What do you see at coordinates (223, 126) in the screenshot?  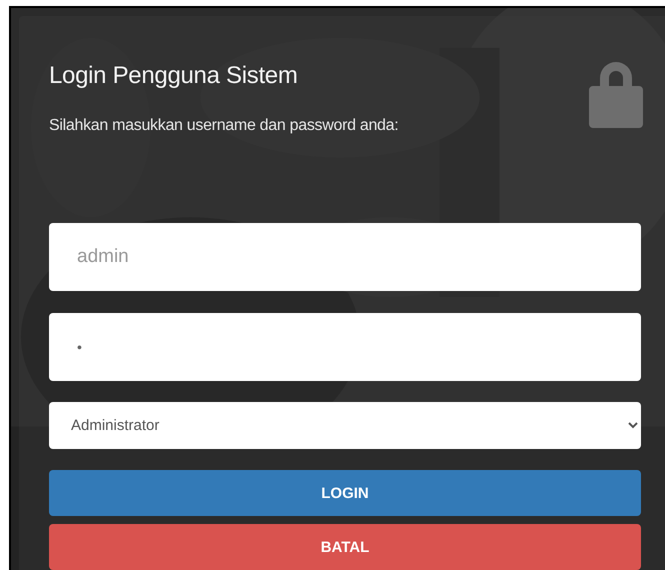 I see `login-instruction: Silahkan masukkan username dan password anda:` at bounding box center [223, 126].